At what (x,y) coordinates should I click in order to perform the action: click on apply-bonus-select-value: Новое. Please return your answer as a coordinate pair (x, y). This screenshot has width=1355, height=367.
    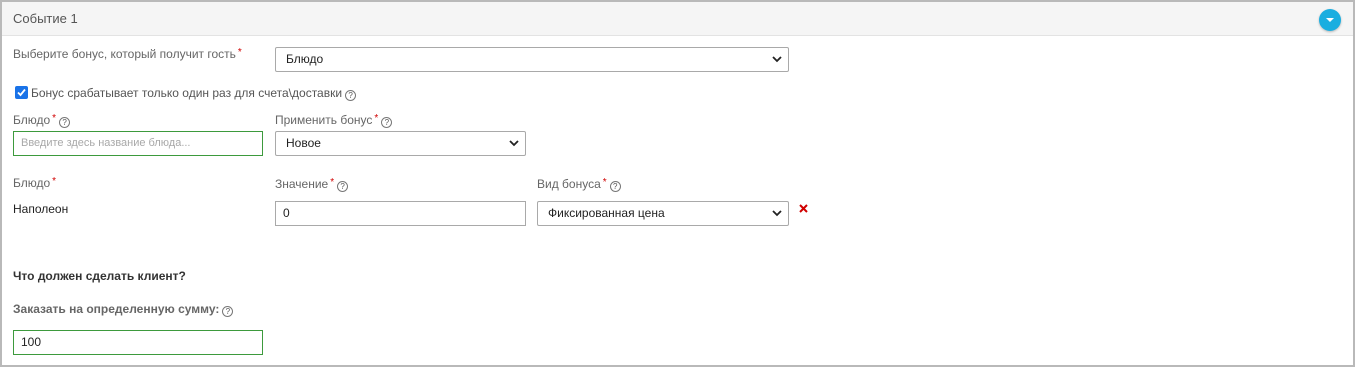
    Looking at the image, I should click on (303, 143).